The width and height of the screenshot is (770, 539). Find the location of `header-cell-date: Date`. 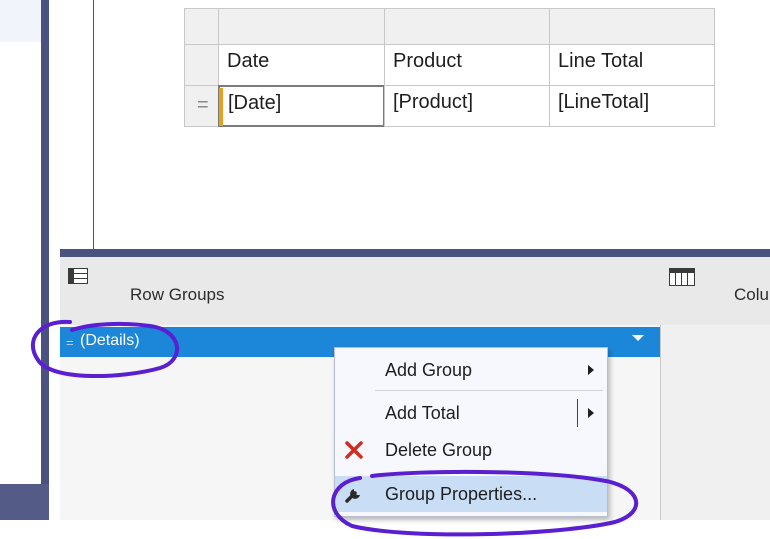

header-cell-date: Date is located at coordinates (301, 65).